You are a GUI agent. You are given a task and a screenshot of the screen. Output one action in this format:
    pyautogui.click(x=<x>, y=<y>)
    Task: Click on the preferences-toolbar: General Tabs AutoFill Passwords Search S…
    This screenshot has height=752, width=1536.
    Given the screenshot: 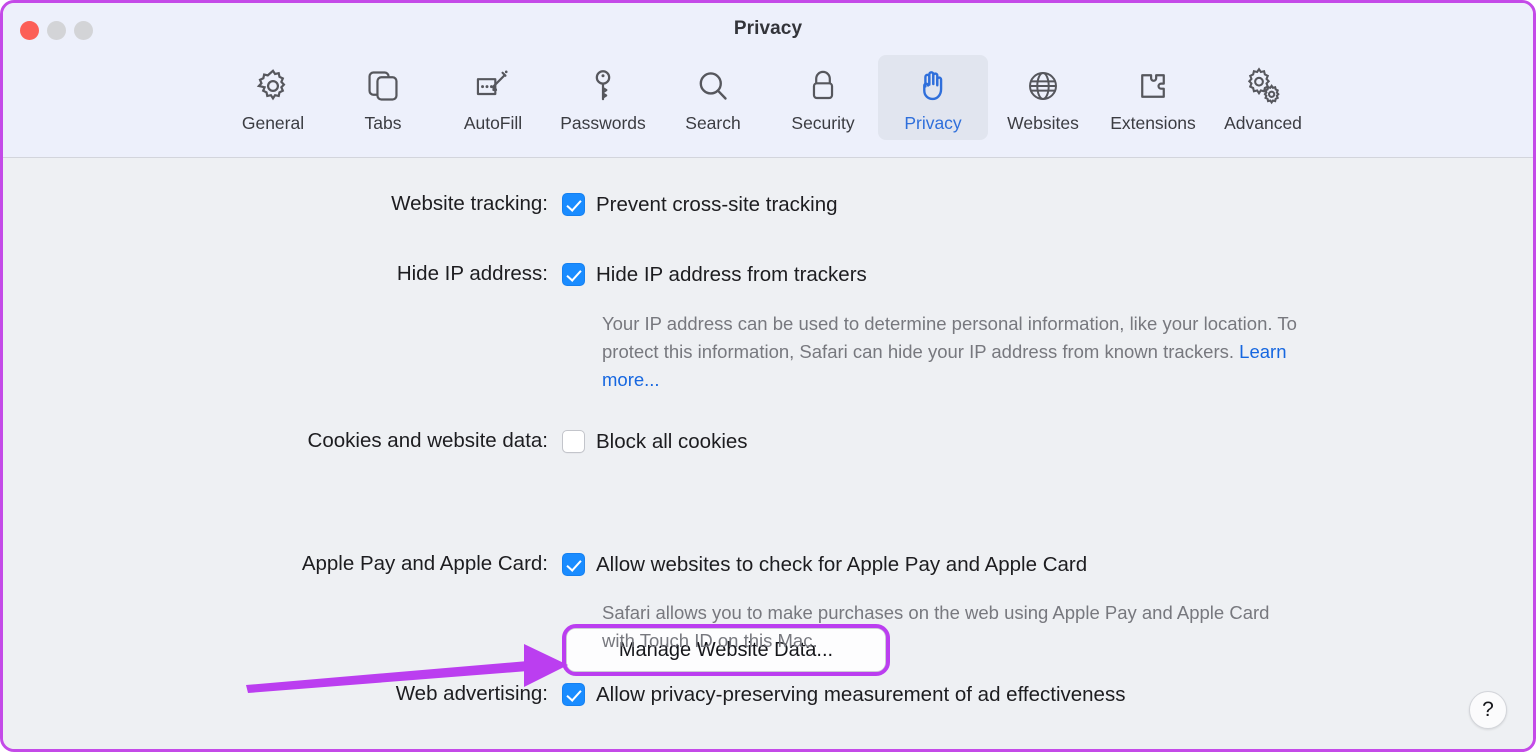 What is the action you would take?
    pyautogui.click(x=768, y=97)
    